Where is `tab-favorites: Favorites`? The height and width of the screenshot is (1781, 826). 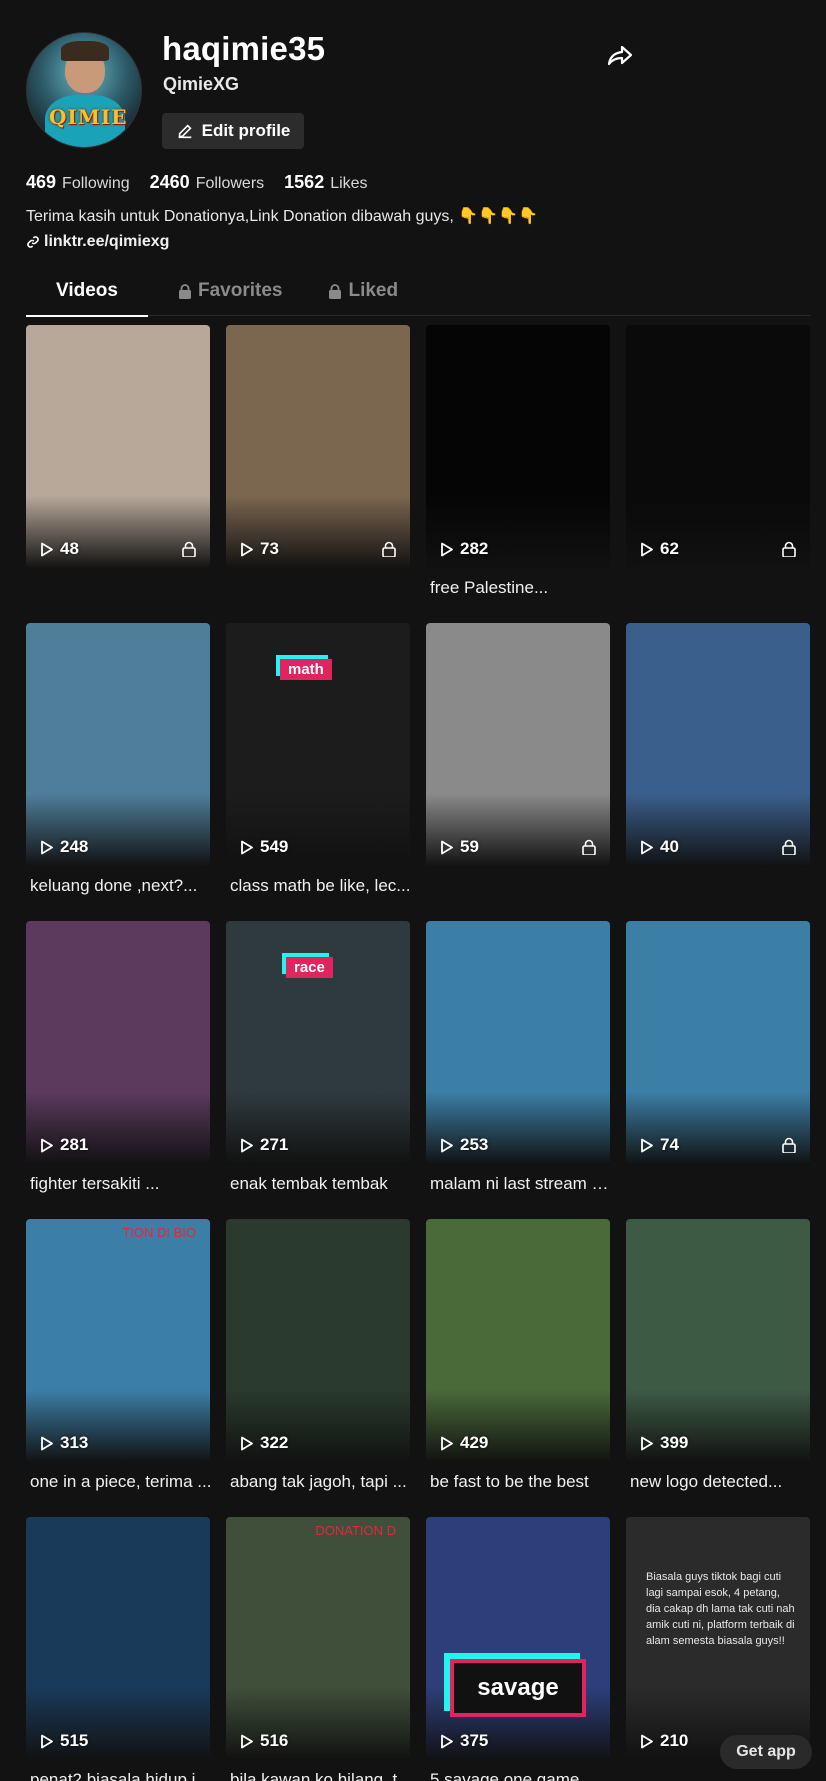
tab-favorites: Favorites is located at coordinates (230, 296).